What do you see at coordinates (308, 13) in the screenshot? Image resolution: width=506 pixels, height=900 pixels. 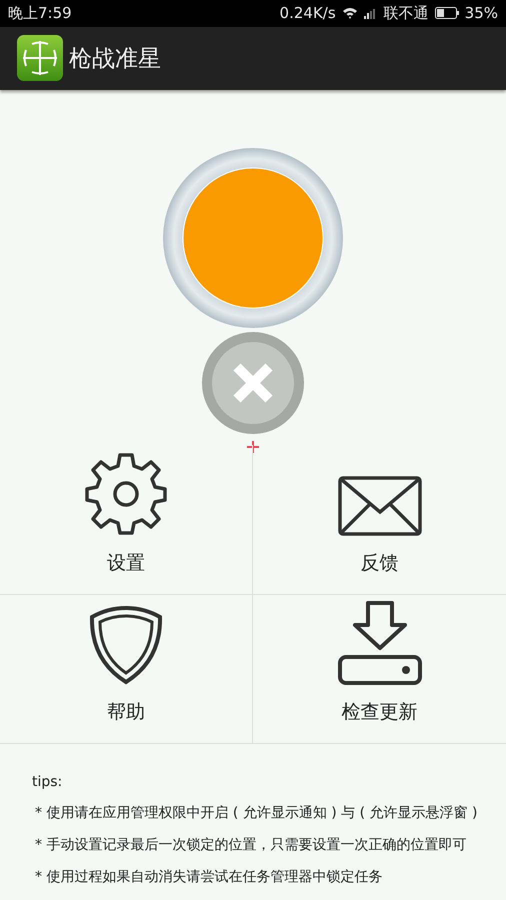 I see `network-speed: 0.24K/s` at bounding box center [308, 13].